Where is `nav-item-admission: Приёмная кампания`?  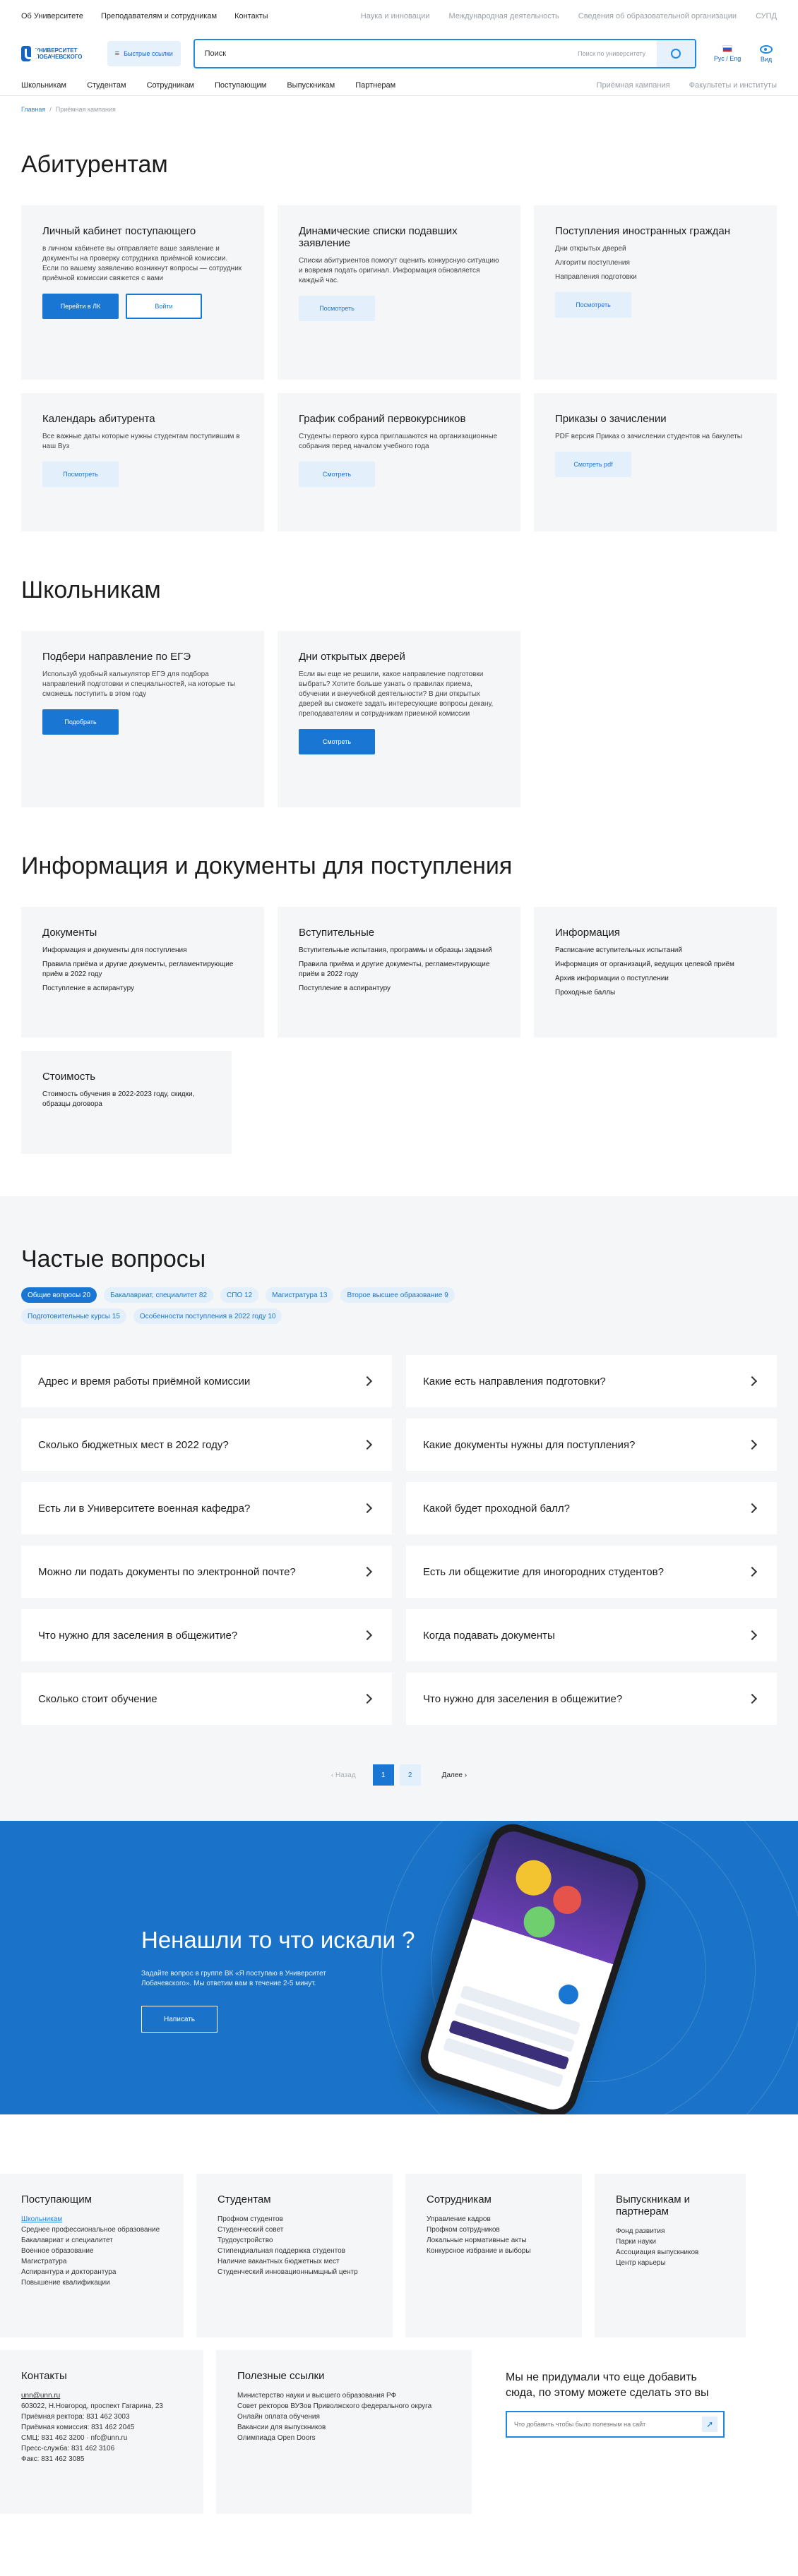
nav-item-admission: Приёмная кампания is located at coordinates (633, 85).